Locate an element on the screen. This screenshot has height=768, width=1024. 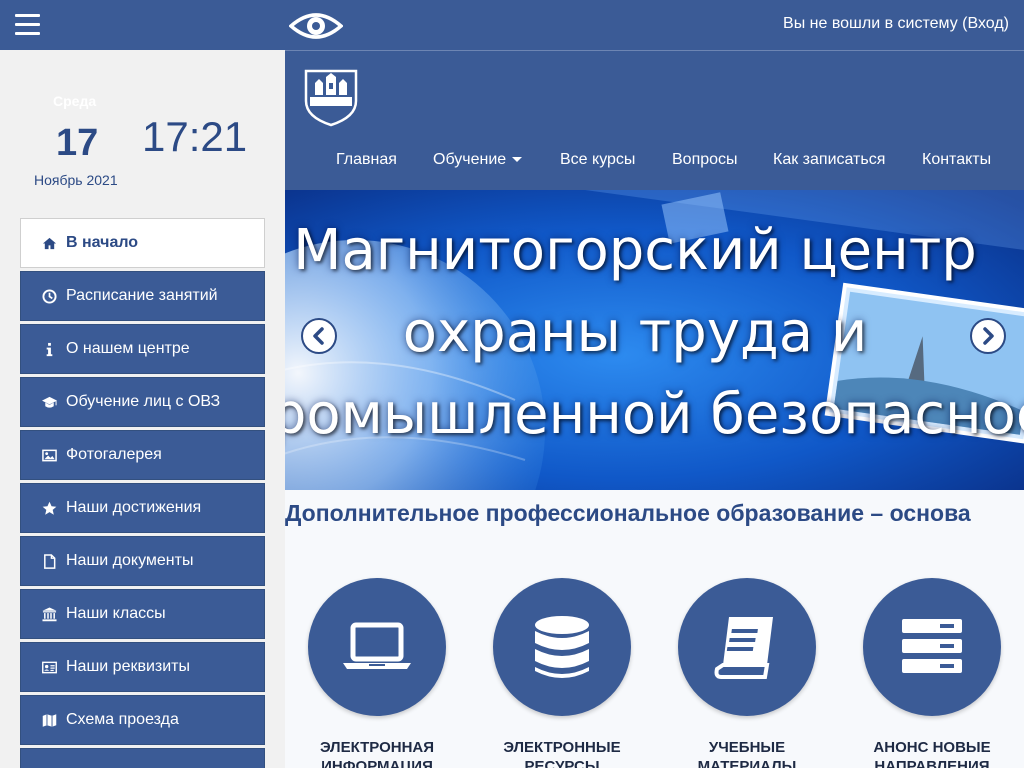
book-icon is located at coordinates (747, 647).